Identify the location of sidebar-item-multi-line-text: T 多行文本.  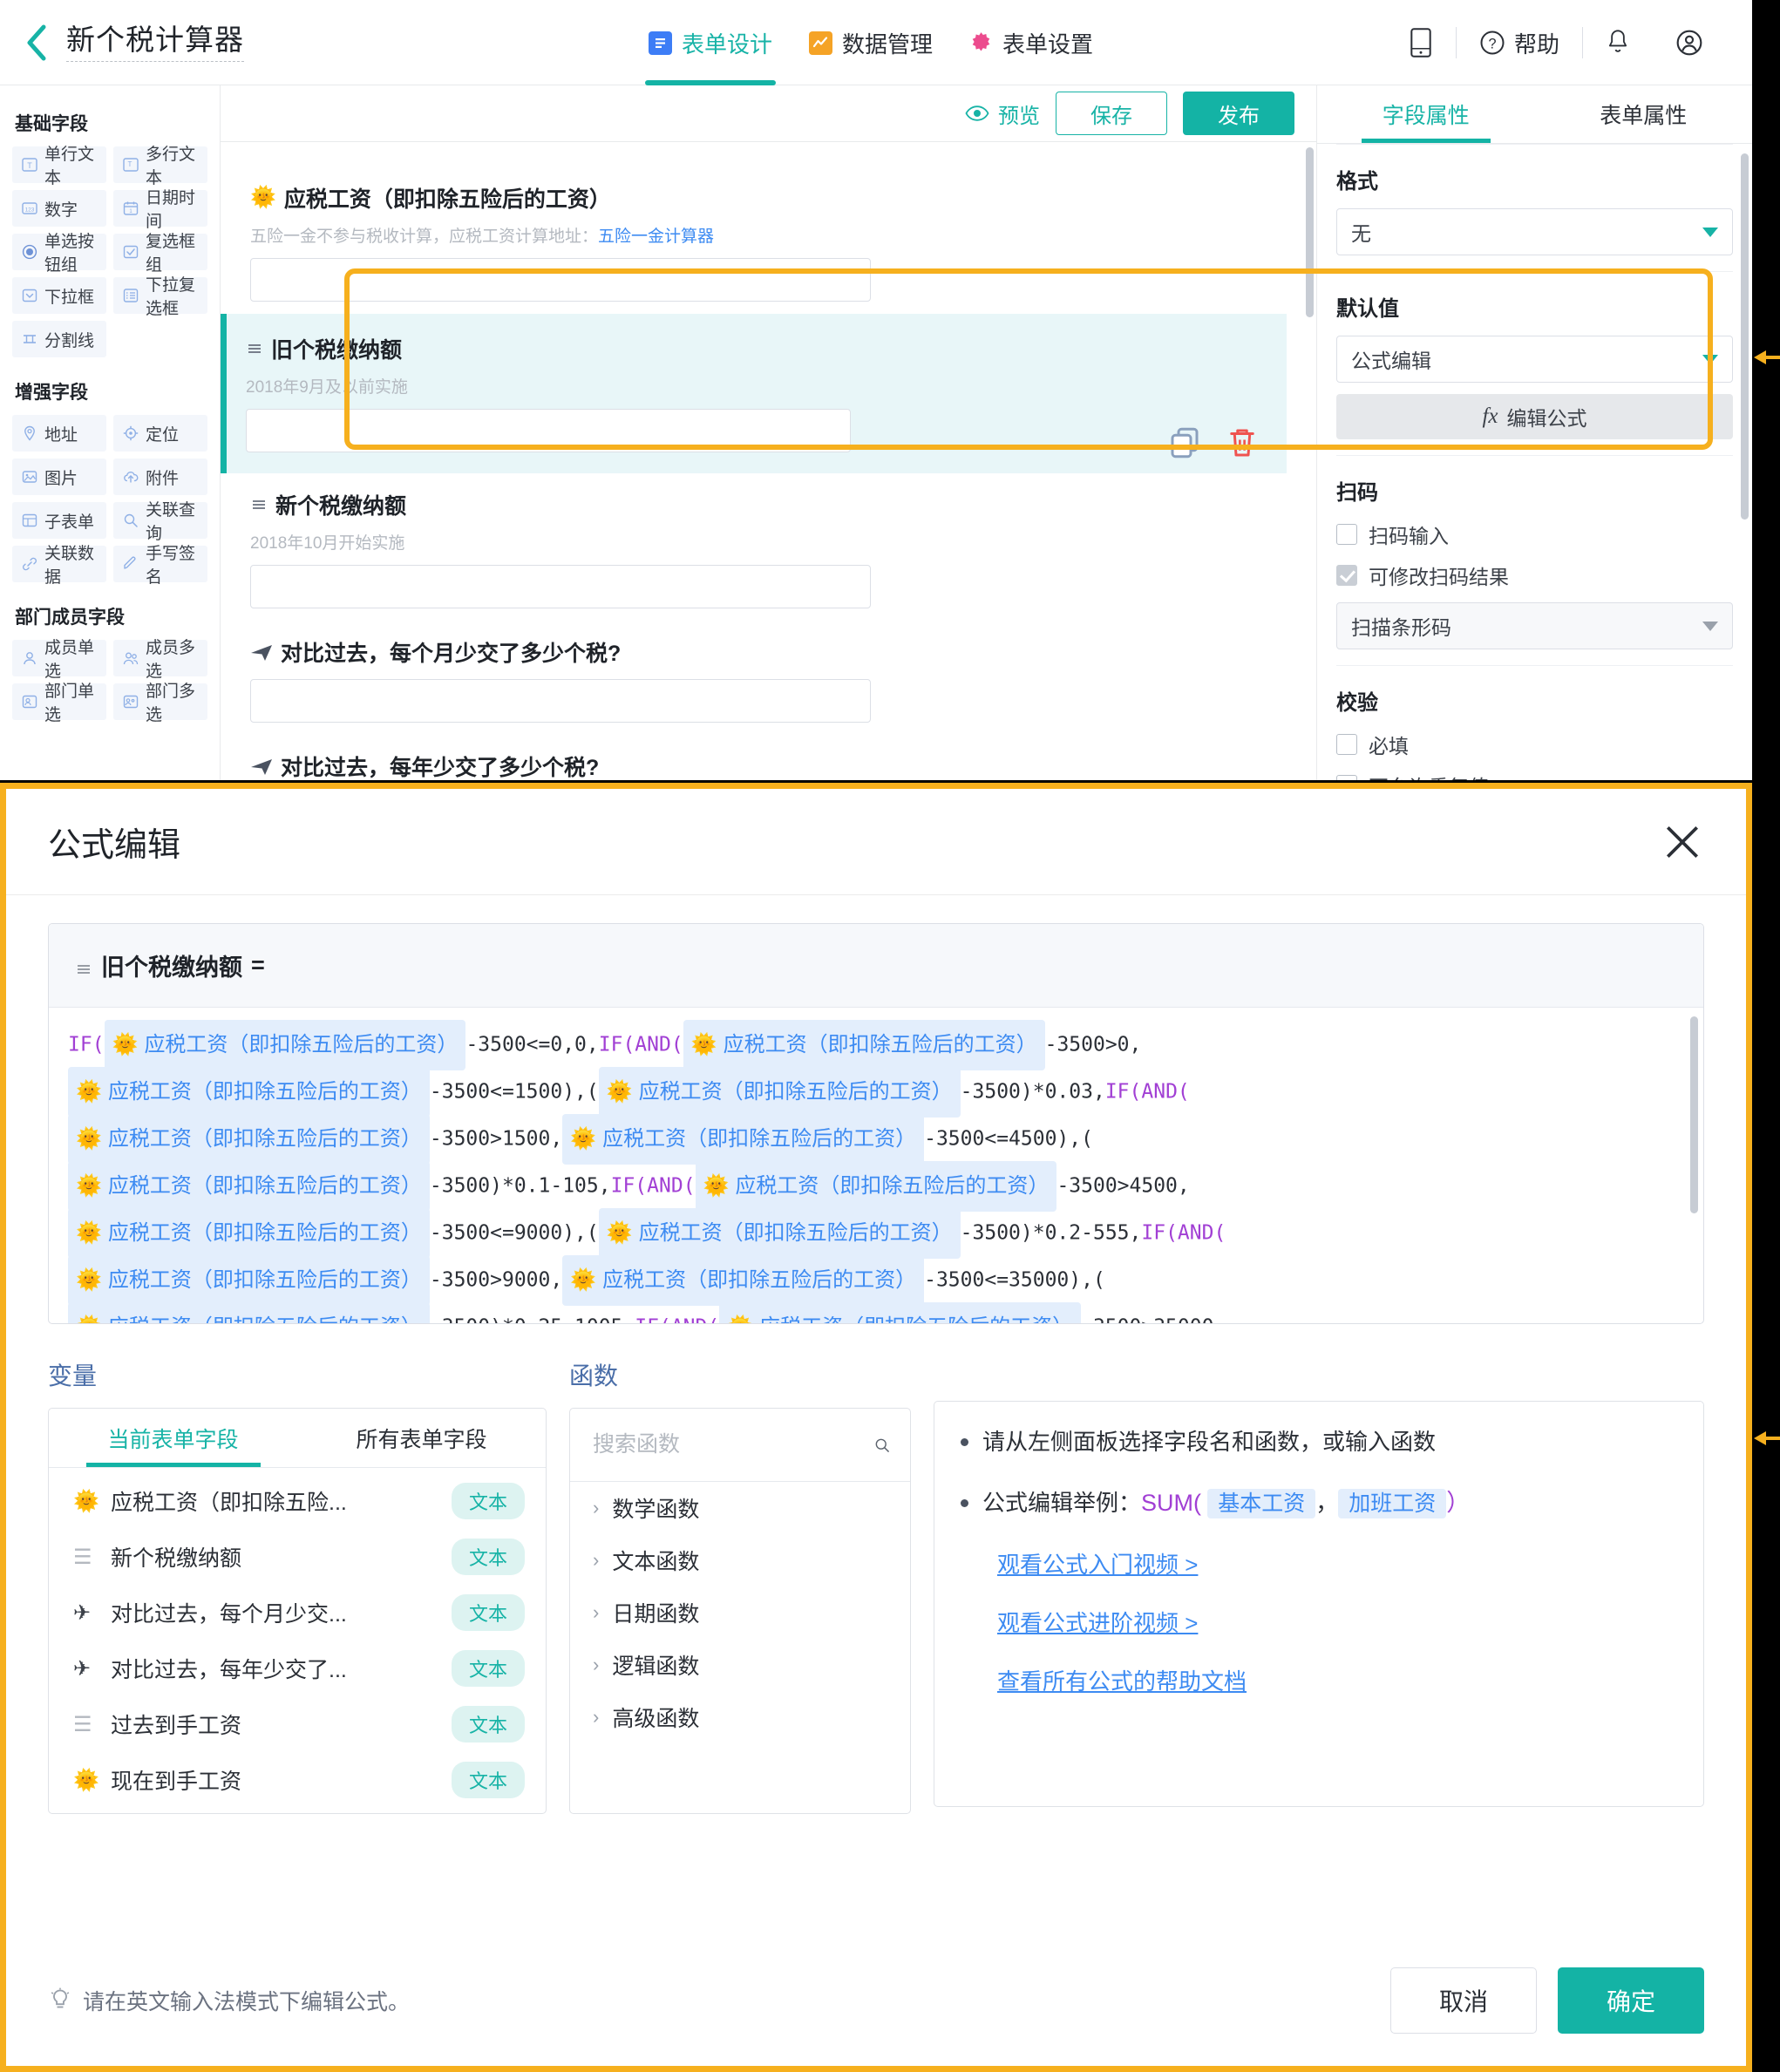
(160, 166).